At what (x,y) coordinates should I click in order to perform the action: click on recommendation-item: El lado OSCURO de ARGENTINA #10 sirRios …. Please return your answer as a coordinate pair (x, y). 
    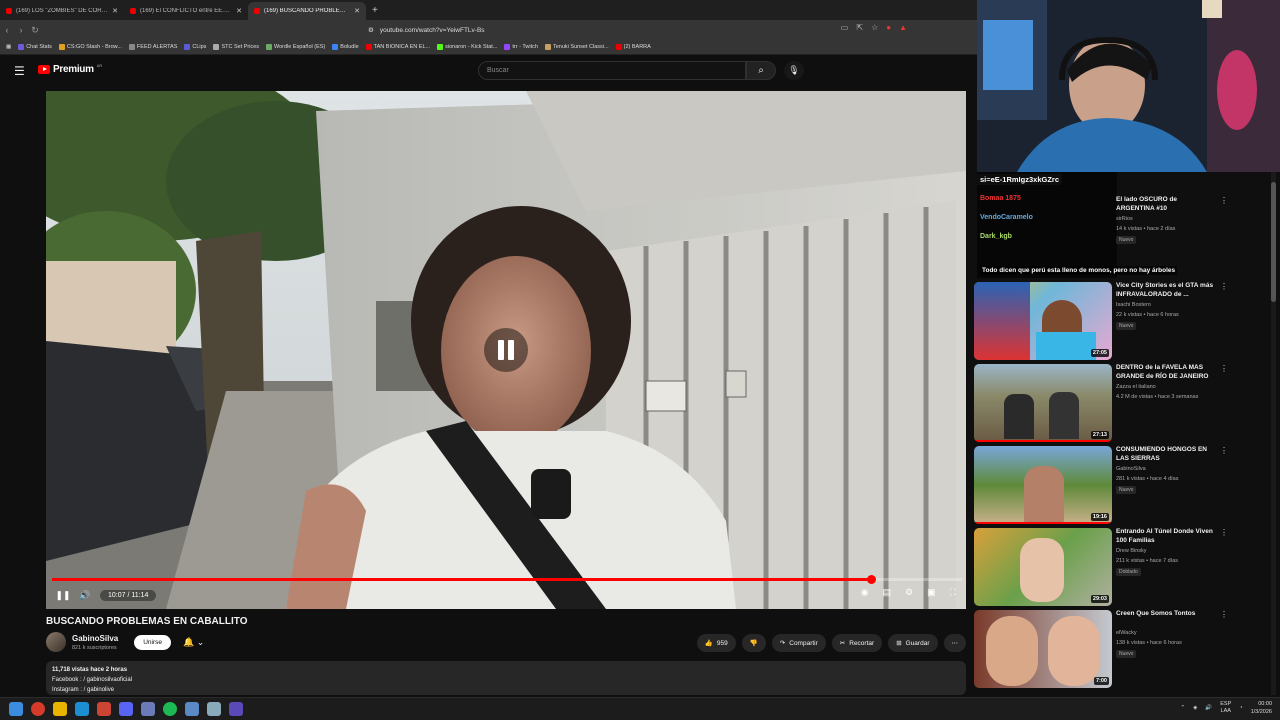
    Looking at the image, I should click on (1124, 236).